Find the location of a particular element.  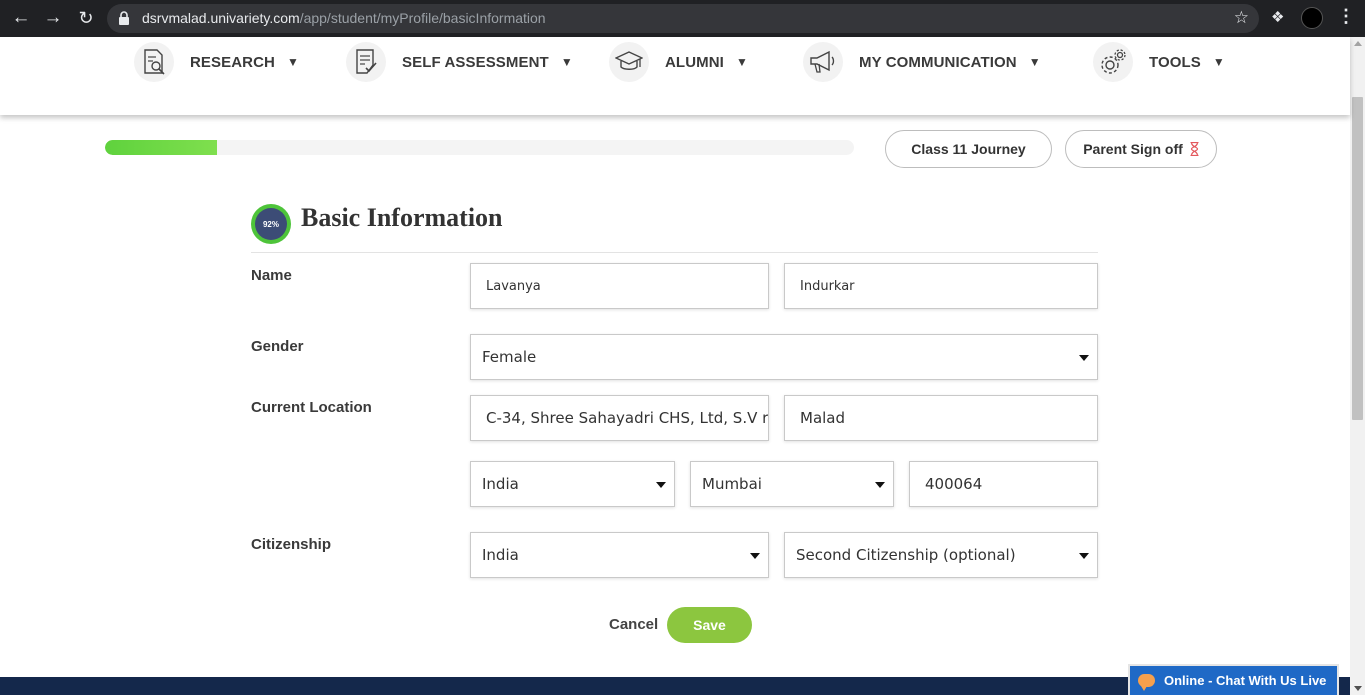

scrollbar-thumb is located at coordinates (1357, 258).